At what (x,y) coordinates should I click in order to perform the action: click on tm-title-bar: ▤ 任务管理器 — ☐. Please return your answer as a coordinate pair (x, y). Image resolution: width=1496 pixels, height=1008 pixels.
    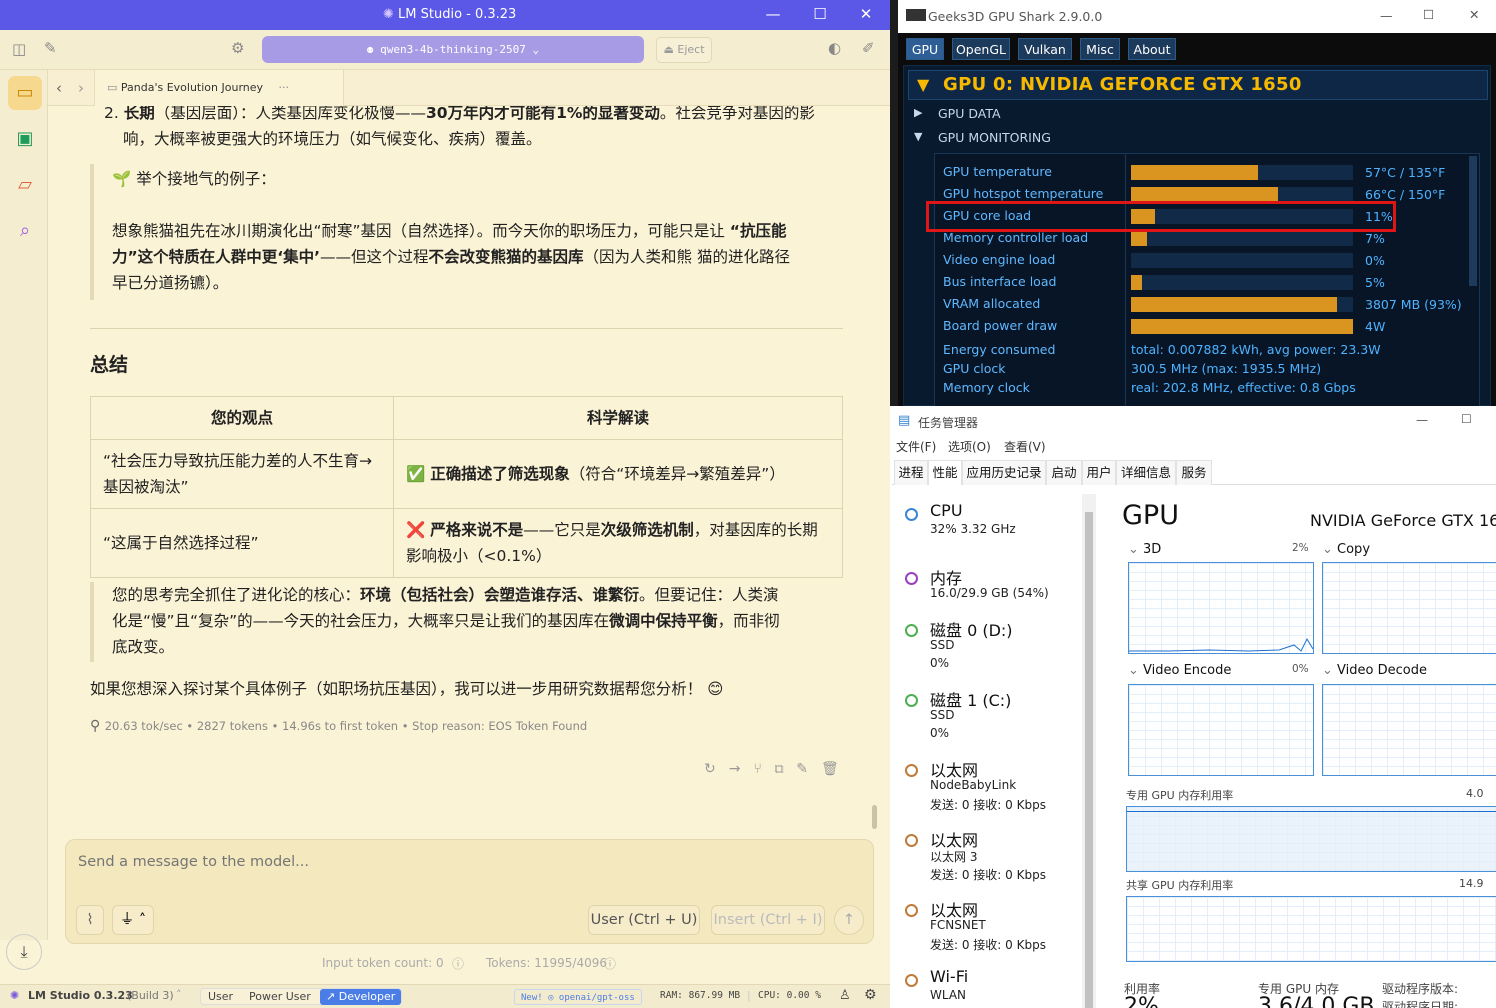
    Looking at the image, I should click on (1193, 421).